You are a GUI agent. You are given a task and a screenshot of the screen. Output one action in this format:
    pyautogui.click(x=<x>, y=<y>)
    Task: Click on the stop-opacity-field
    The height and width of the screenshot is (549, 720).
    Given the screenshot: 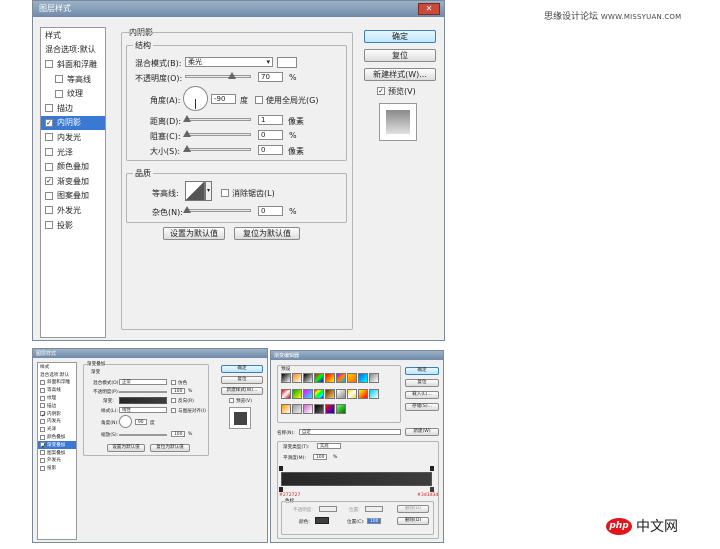 What is the action you would take?
    pyautogui.click(x=328, y=509)
    